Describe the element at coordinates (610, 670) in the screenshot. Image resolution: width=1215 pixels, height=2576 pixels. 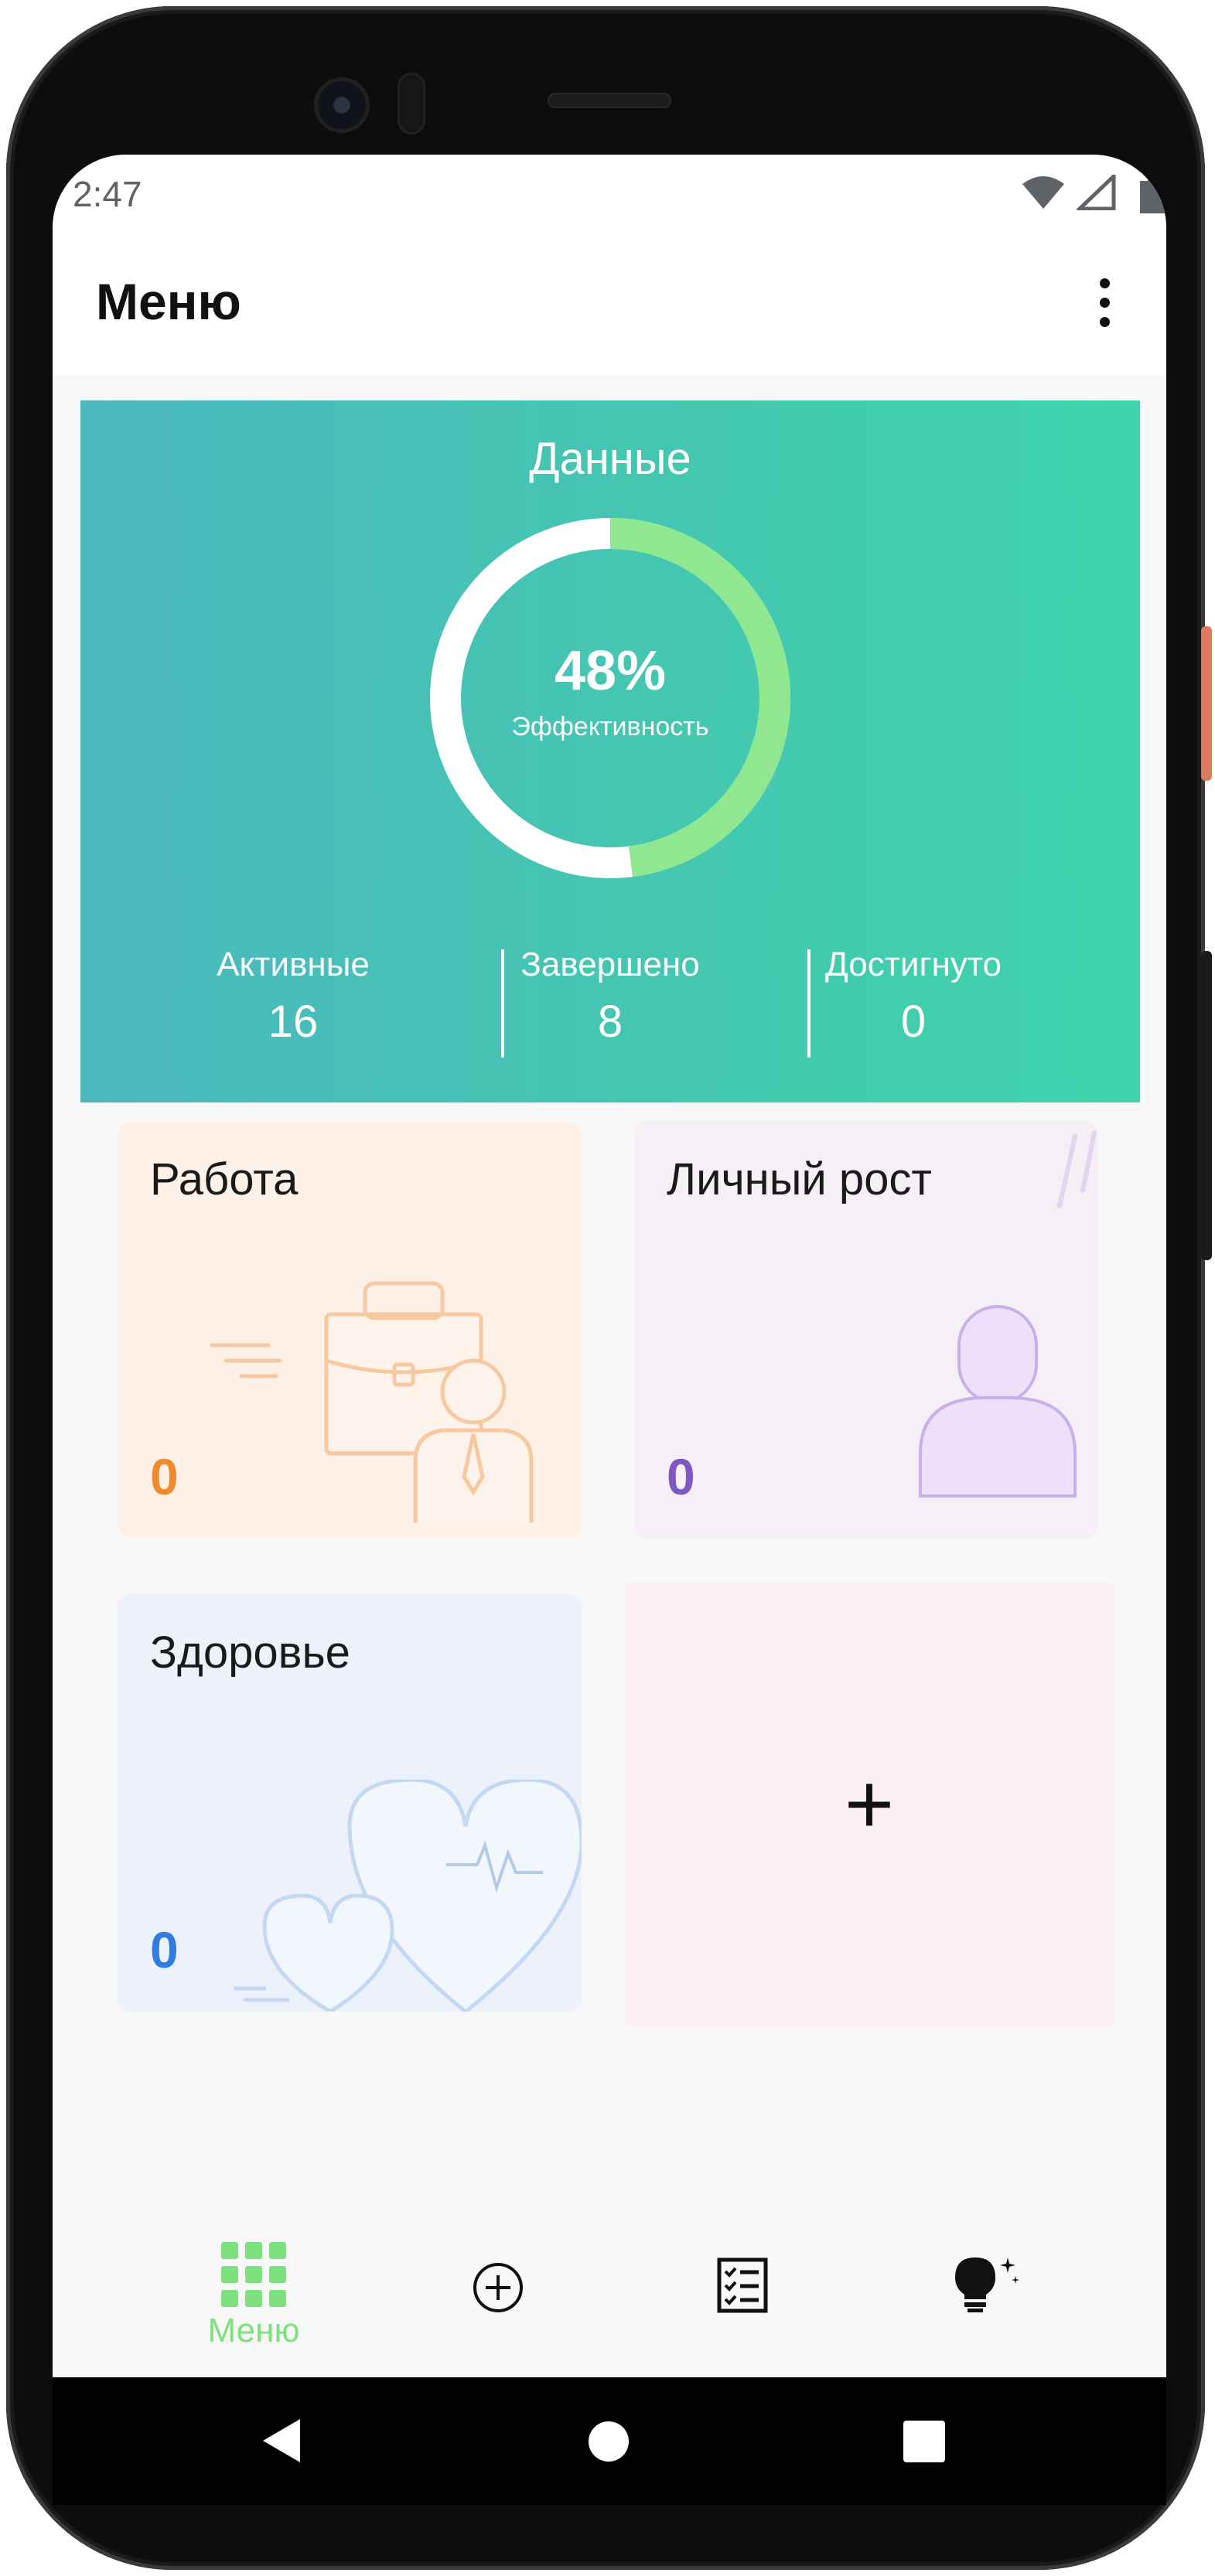
I see `efficiency-percent: 48%` at that location.